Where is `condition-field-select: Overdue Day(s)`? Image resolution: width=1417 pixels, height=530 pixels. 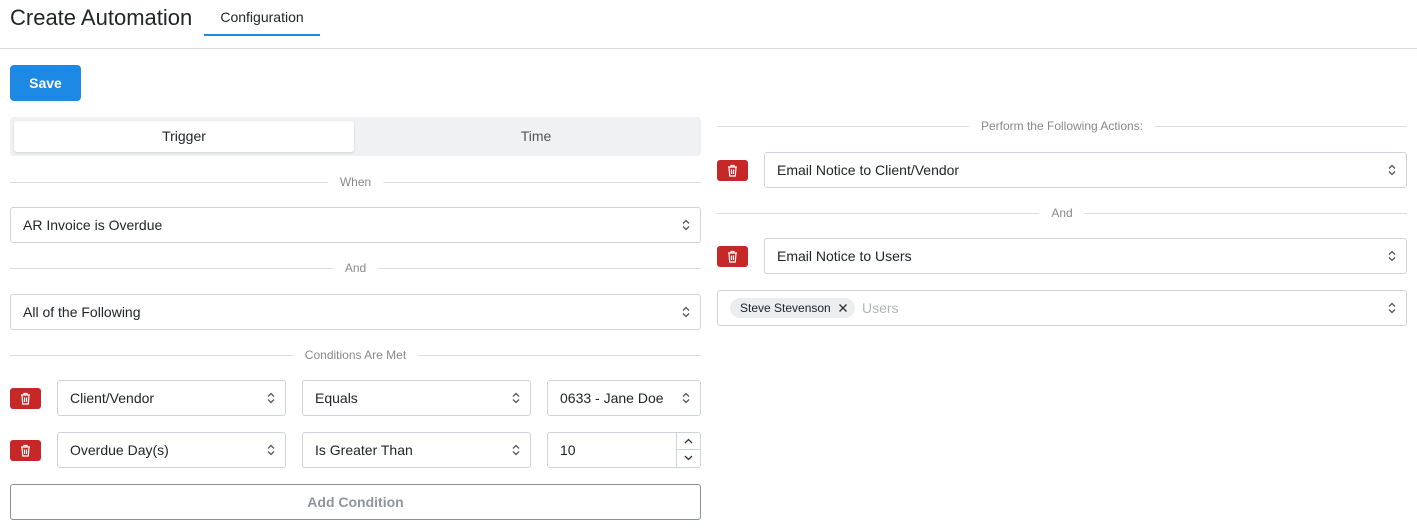
condition-field-select: Overdue Day(s) is located at coordinates (171, 450).